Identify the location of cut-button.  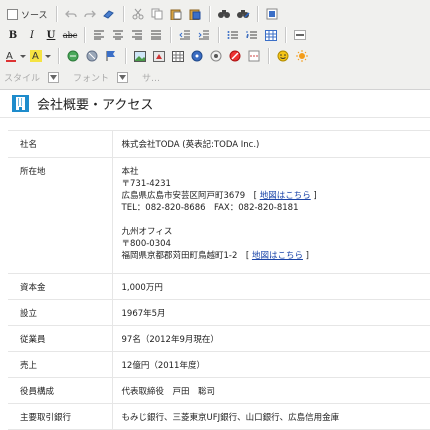
(138, 14).